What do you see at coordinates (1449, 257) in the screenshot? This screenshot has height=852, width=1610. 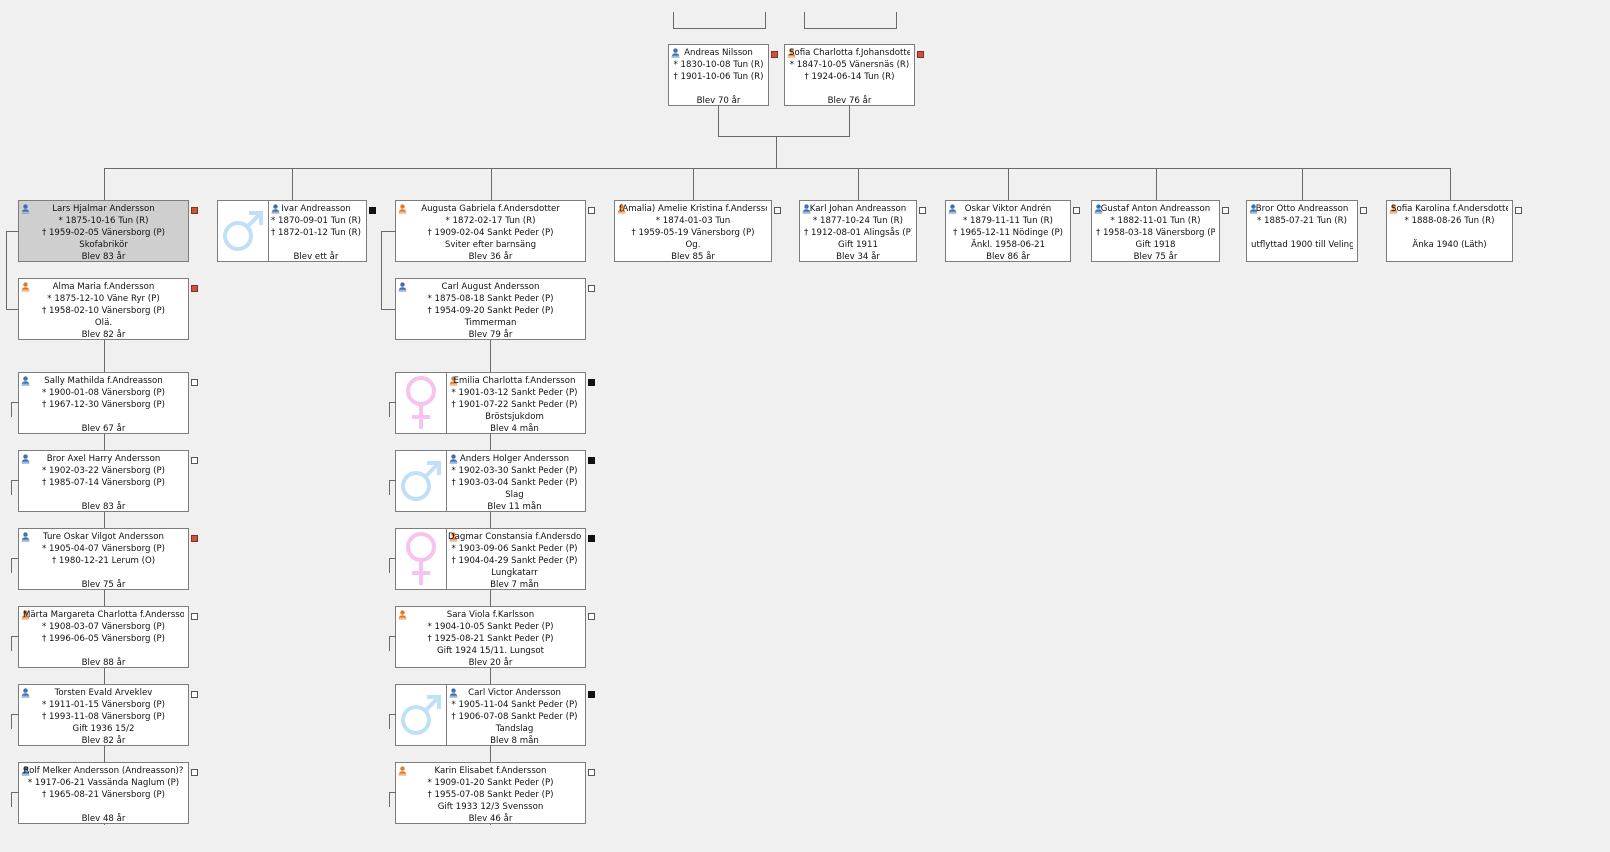 I see `age-line` at bounding box center [1449, 257].